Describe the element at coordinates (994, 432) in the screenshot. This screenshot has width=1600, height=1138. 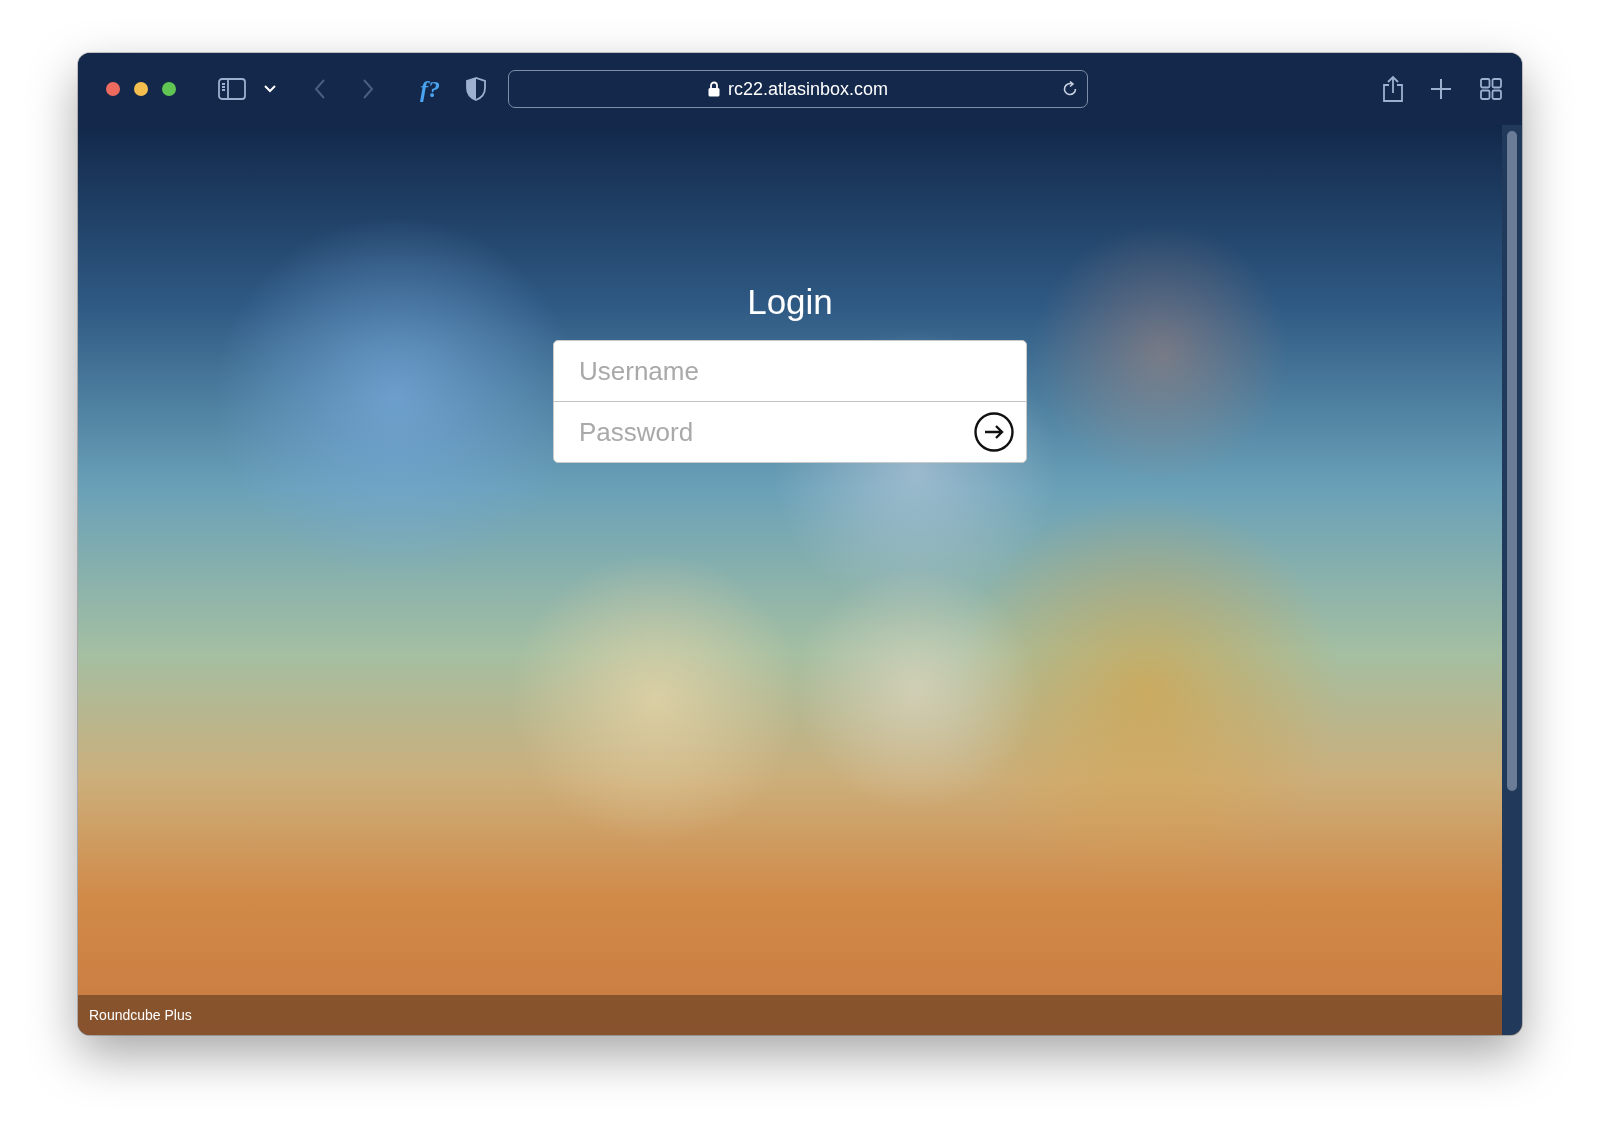
I see `submit-arrow-icon` at that location.